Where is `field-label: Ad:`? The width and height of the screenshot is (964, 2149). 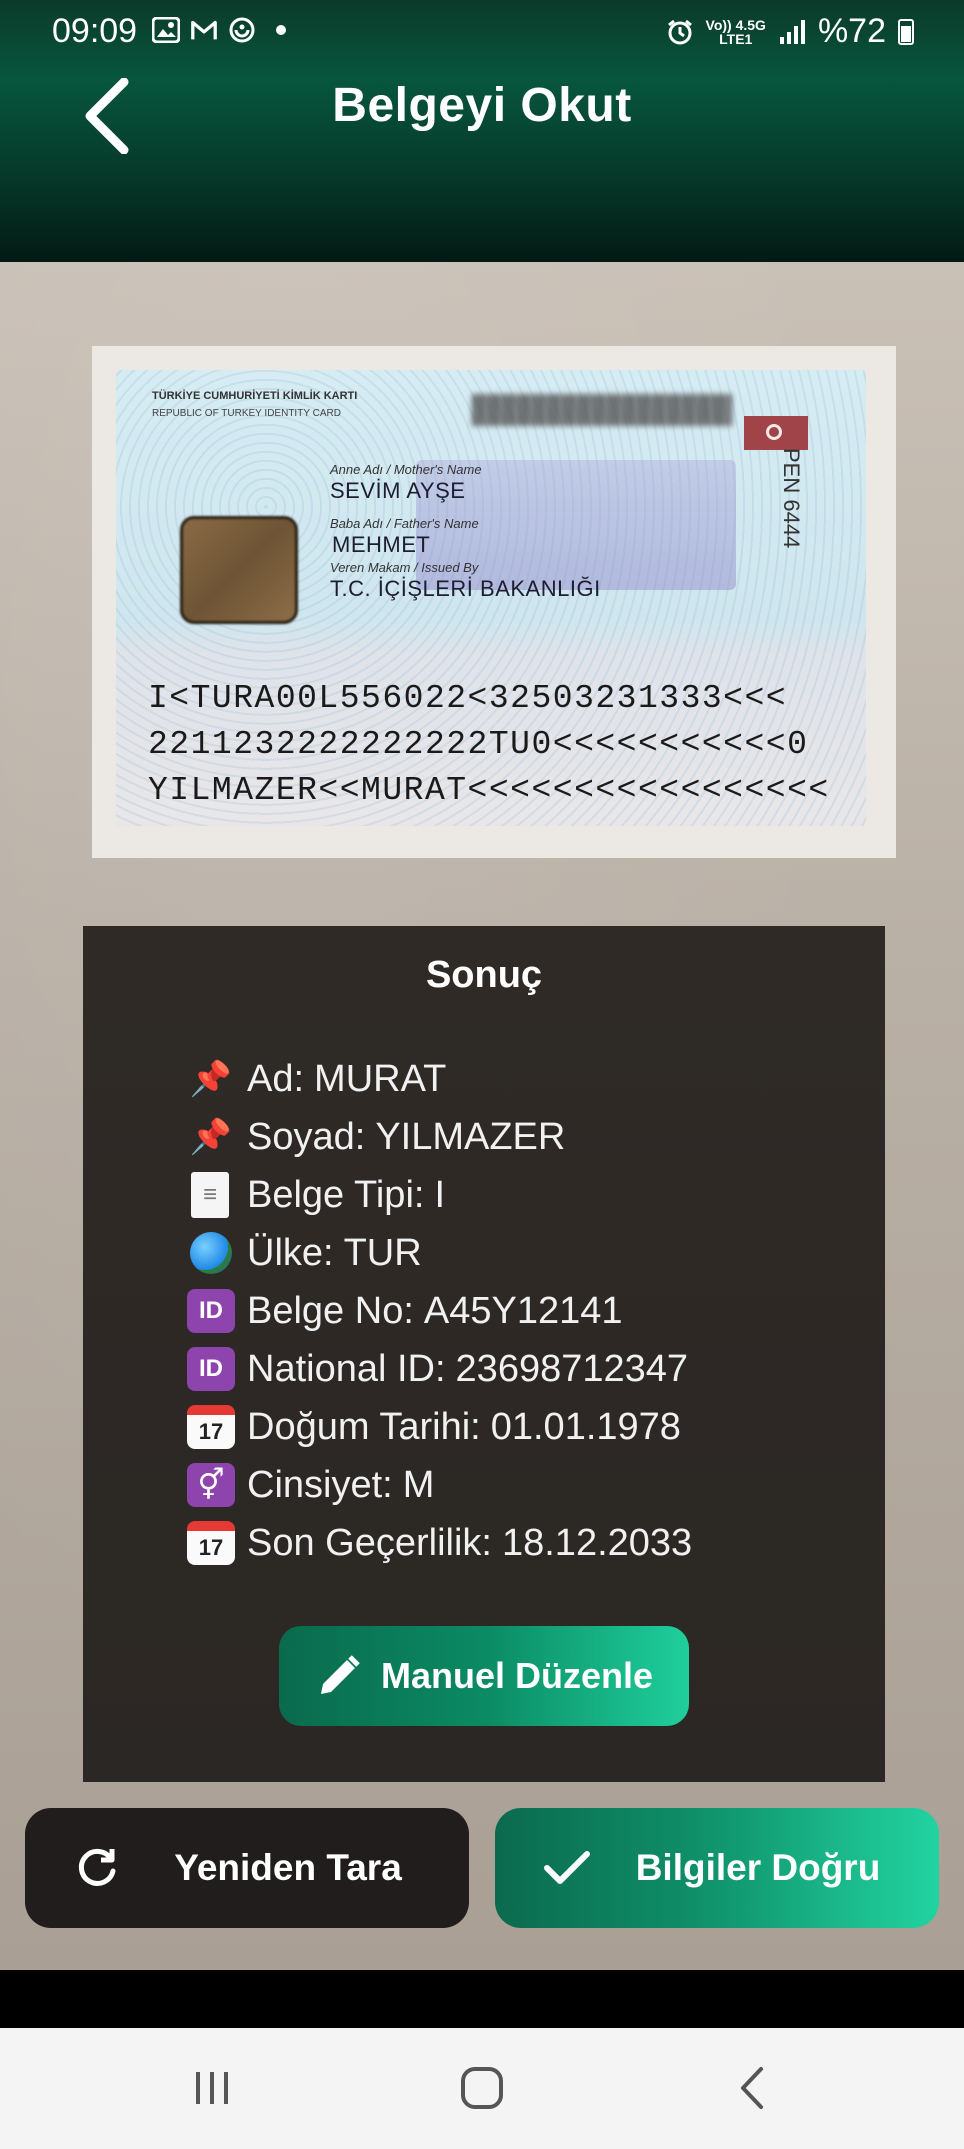
field-label: Ad: is located at coordinates (276, 1078).